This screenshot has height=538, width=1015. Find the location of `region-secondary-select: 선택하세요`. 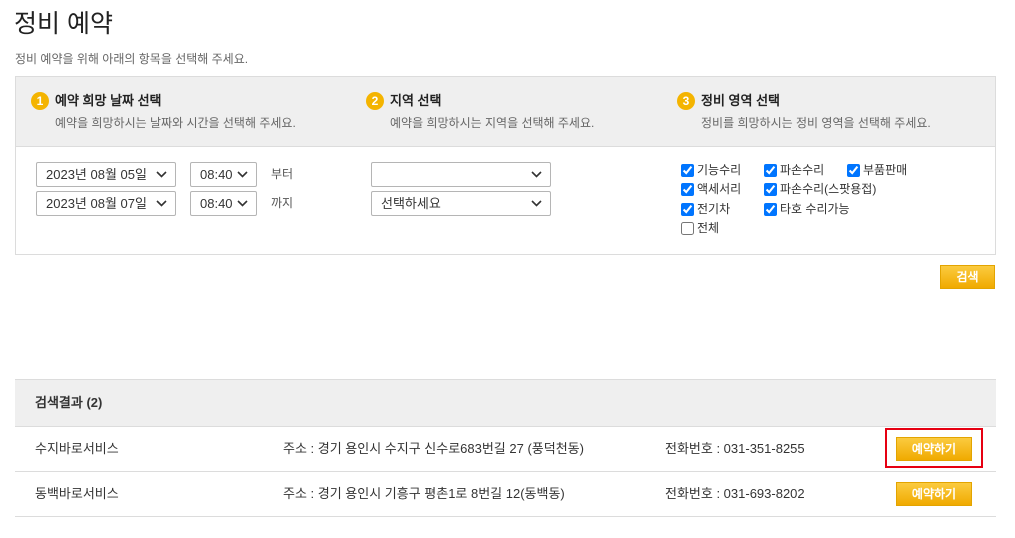

region-secondary-select: 선택하세요 is located at coordinates (461, 203).